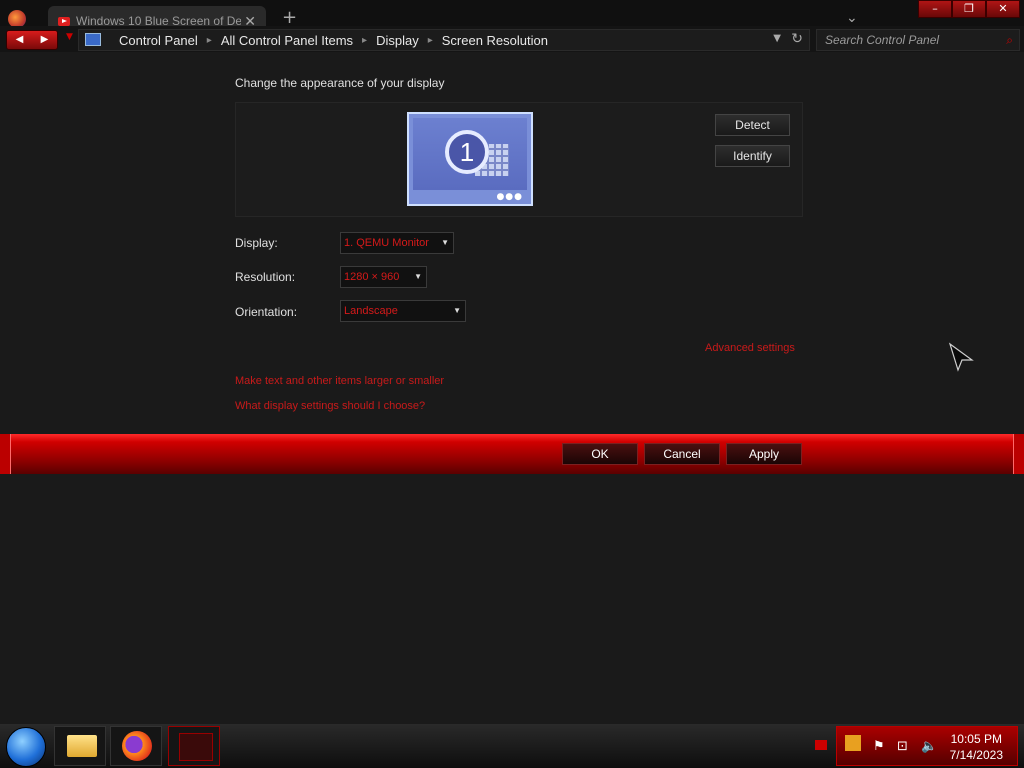 Image resolution: width=1024 pixels, height=768 pixels. I want to click on orientation-select-value: Landscape, so click(371, 311).